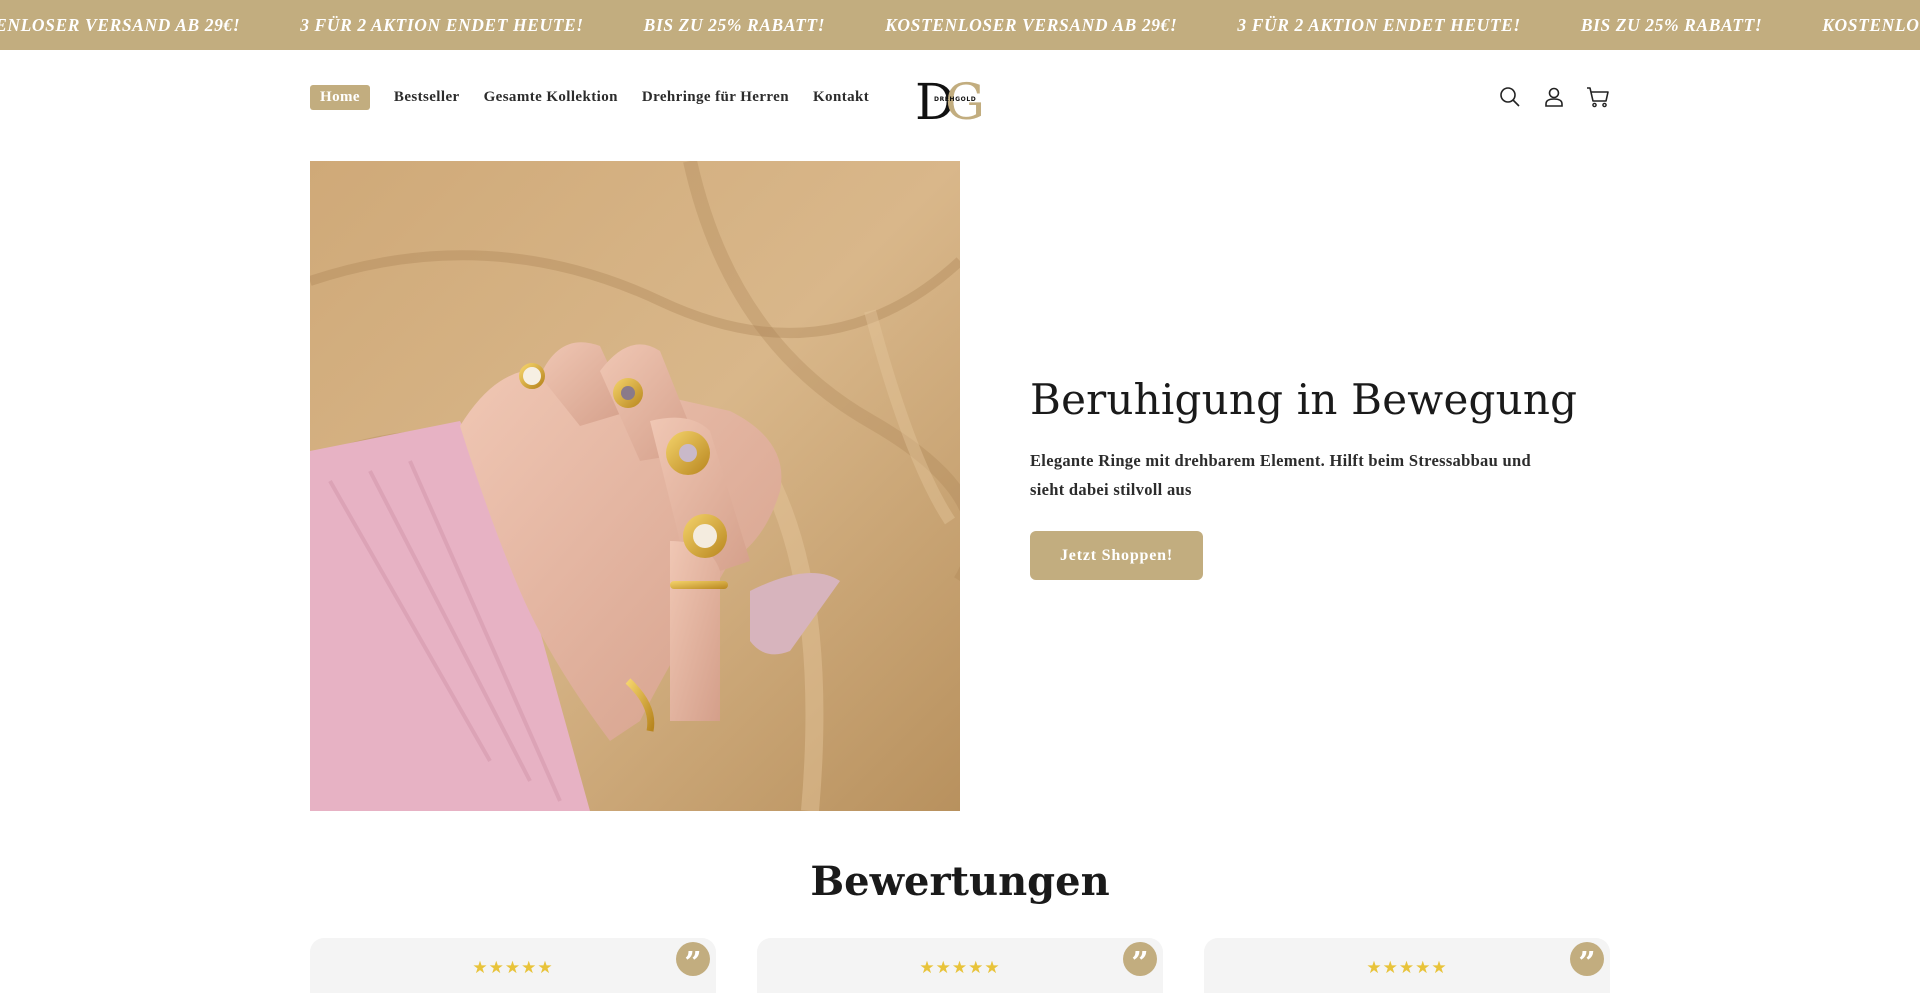 This screenshot has height=993, width=1920. Describe the element at coordinates (1510, 97) in the screenshot. I see `search-icon` at that location.